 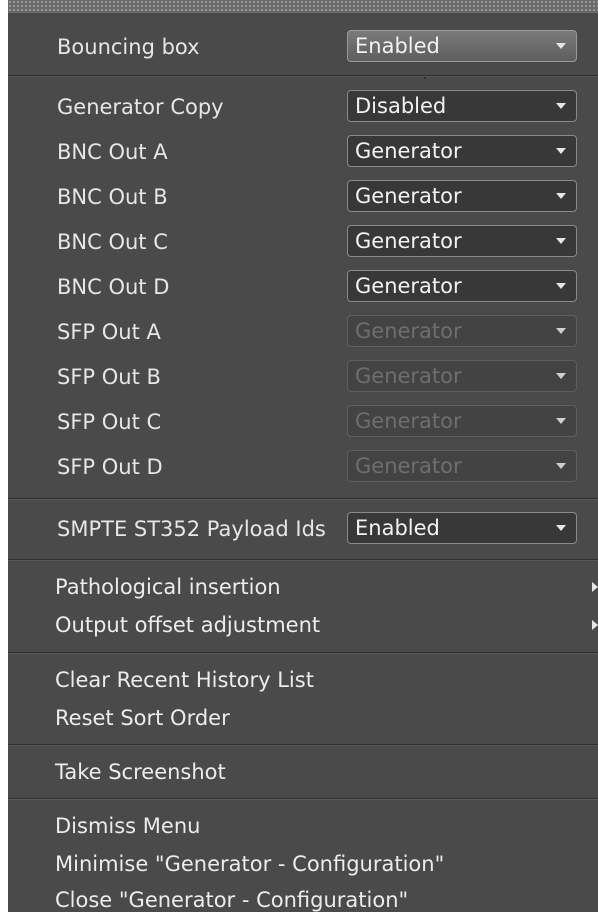 I want to click on setting-label: BNC Out D, so click(x=113, y=287).